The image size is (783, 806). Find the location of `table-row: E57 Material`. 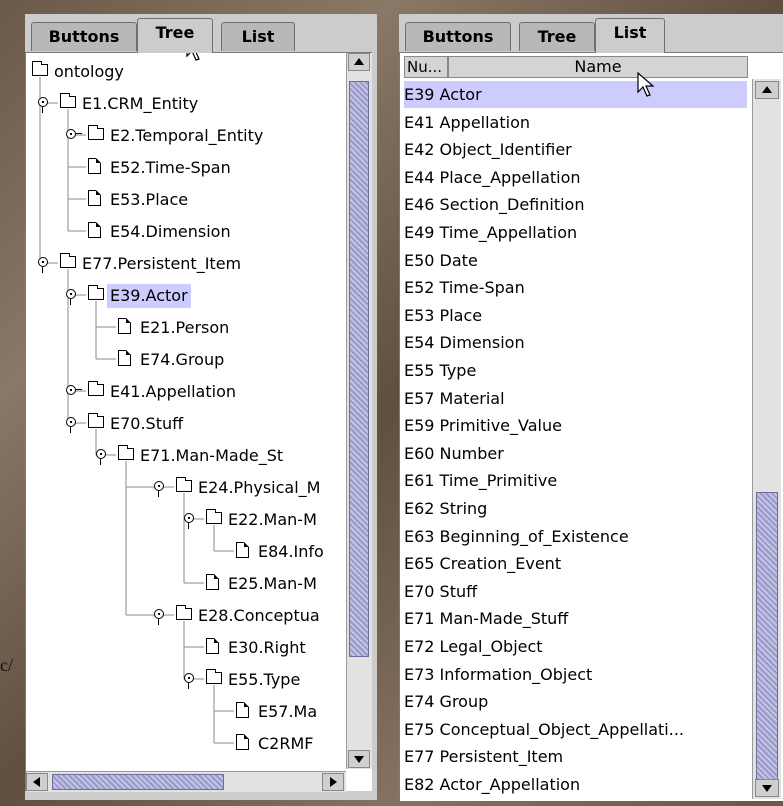

table-row: E57 Material is located at coordinates (575, 398).